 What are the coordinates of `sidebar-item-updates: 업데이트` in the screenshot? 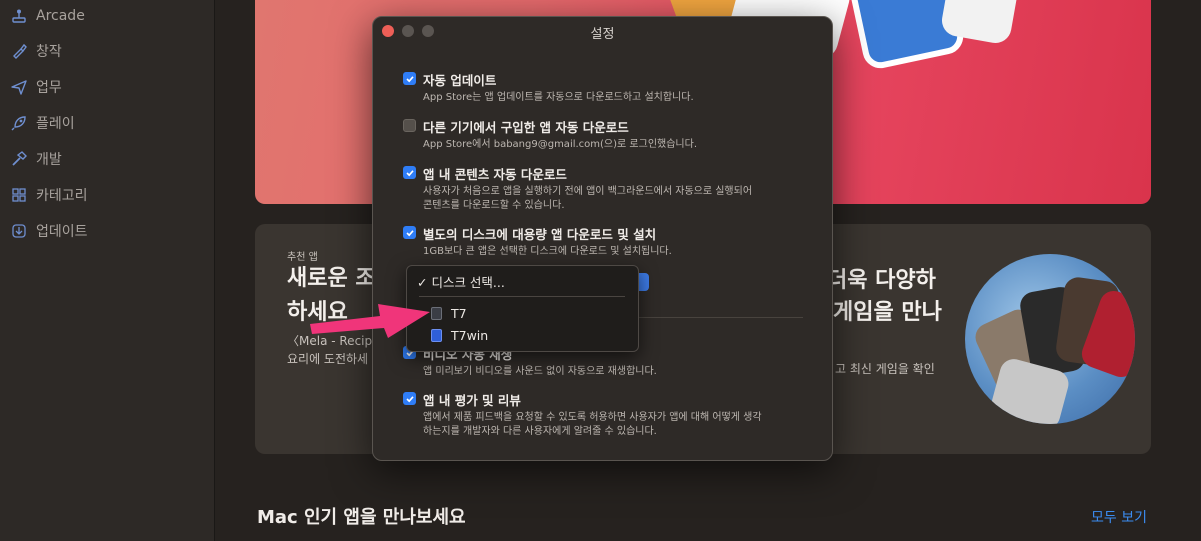 It's located at (49, 231).